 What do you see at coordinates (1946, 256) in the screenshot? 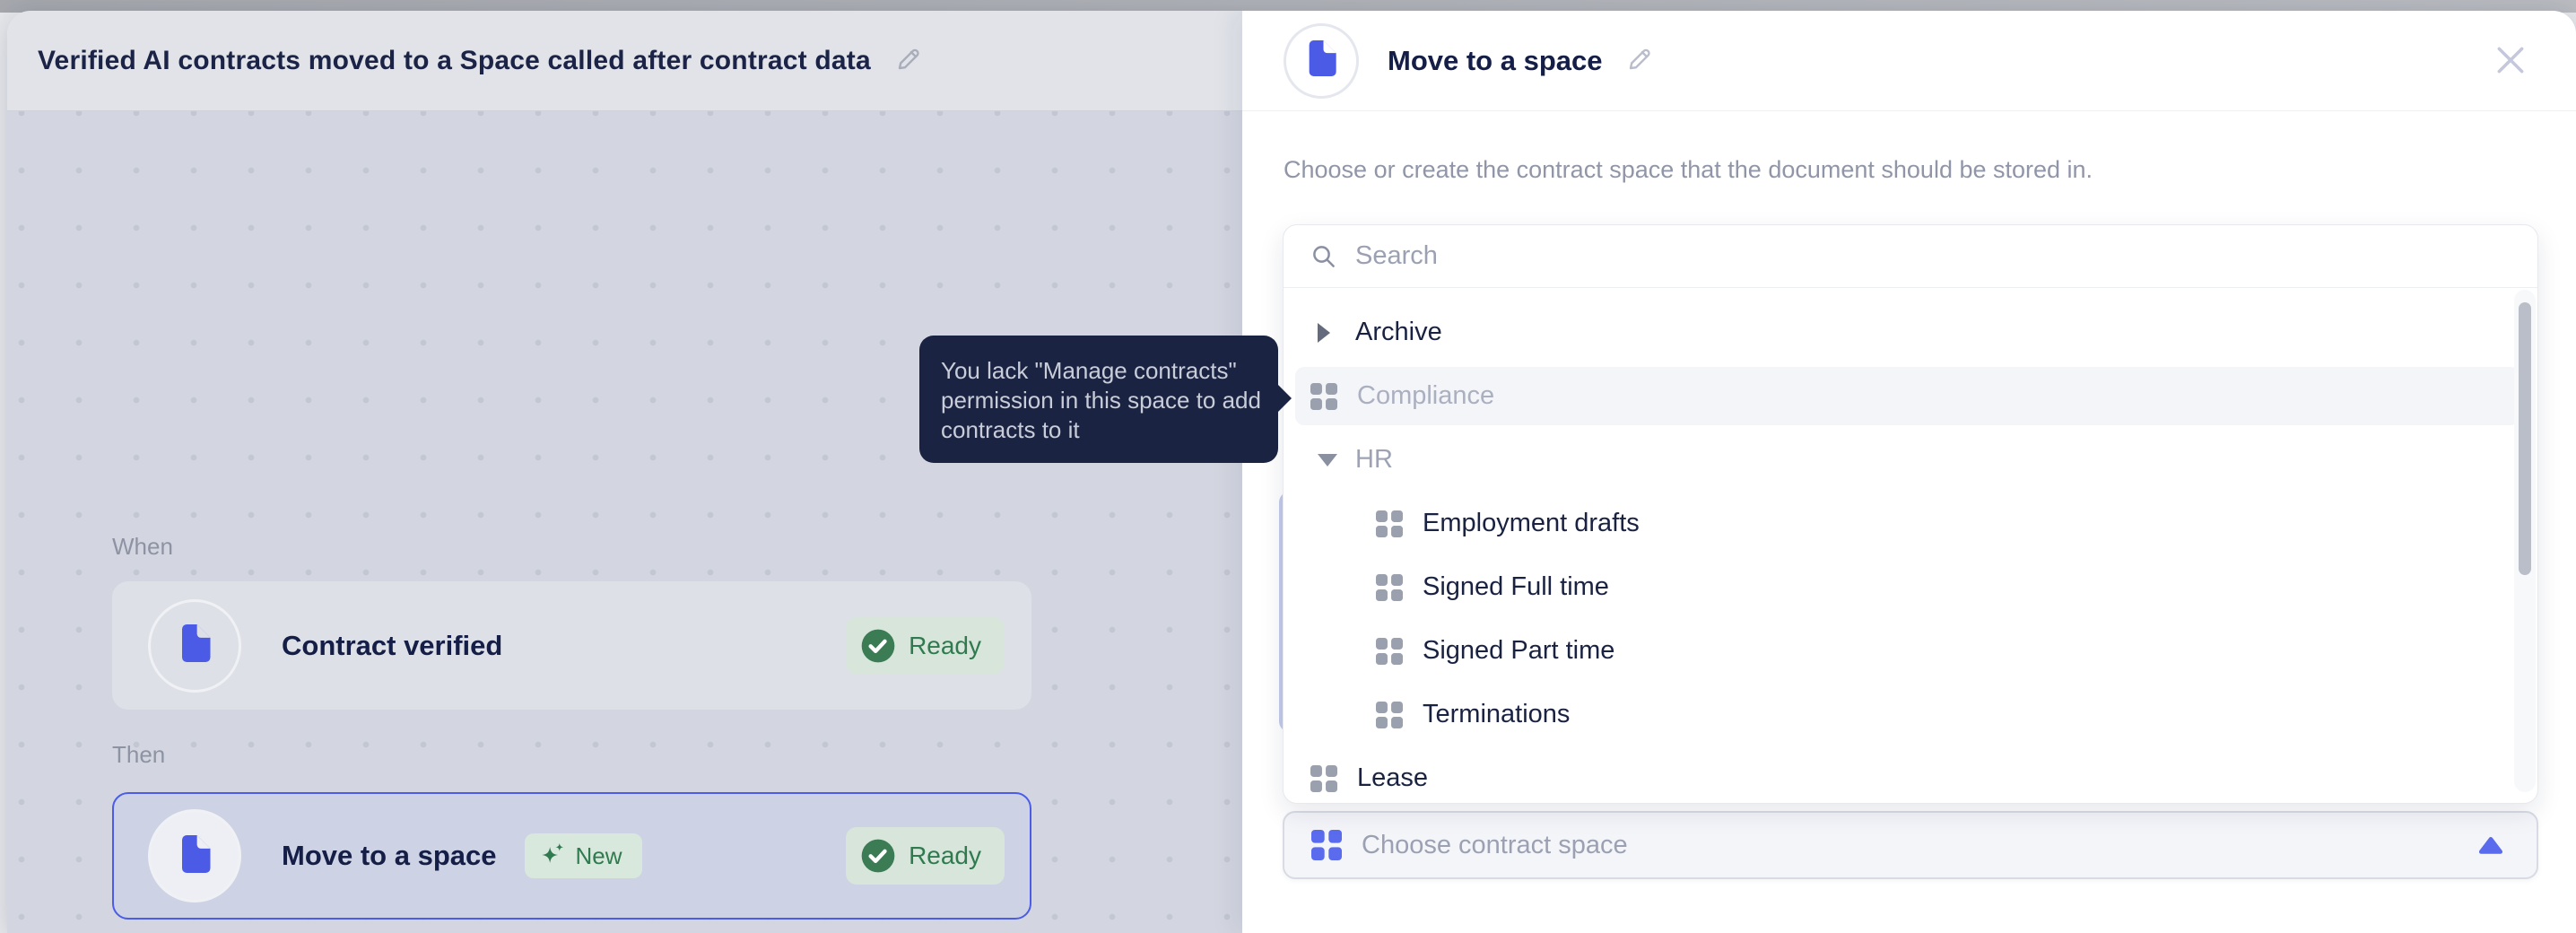
I see `search-input` at bounding box center [1946, 256].